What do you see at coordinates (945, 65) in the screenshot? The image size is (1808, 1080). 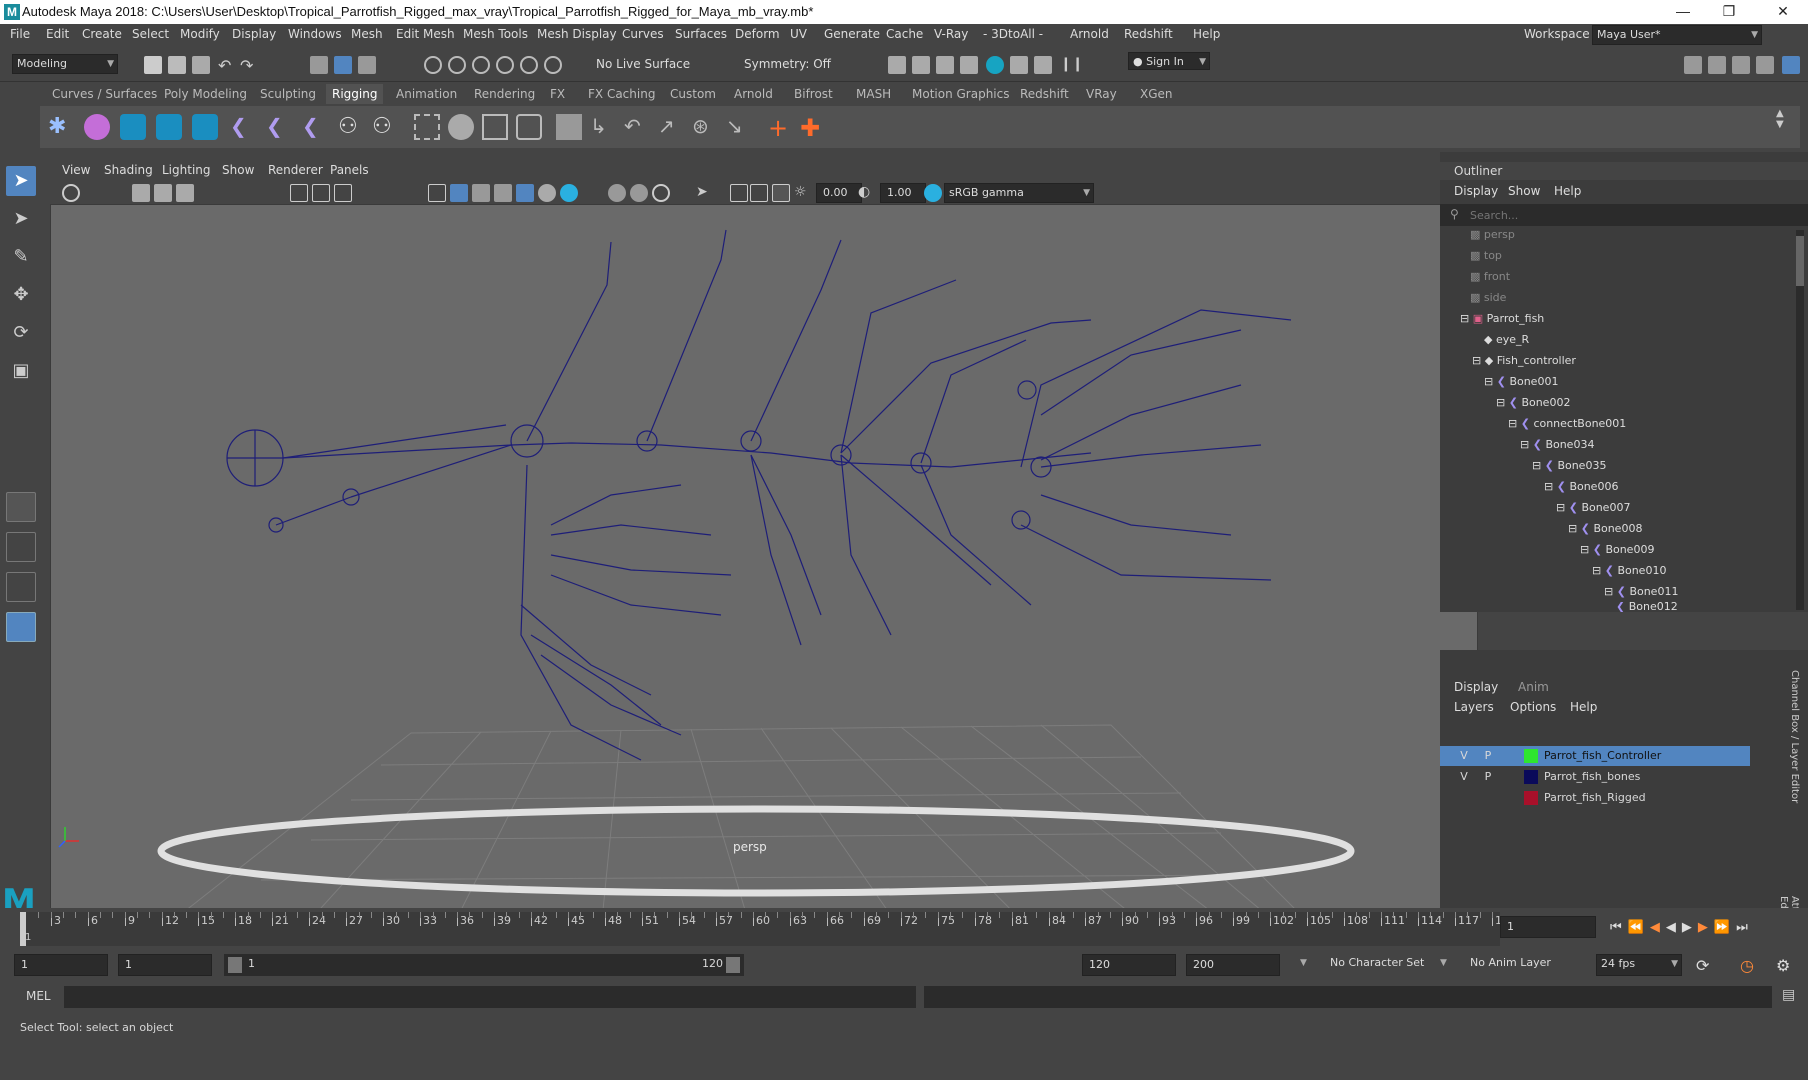 I see `render-settings-icon` at bounding box center [945, 65].